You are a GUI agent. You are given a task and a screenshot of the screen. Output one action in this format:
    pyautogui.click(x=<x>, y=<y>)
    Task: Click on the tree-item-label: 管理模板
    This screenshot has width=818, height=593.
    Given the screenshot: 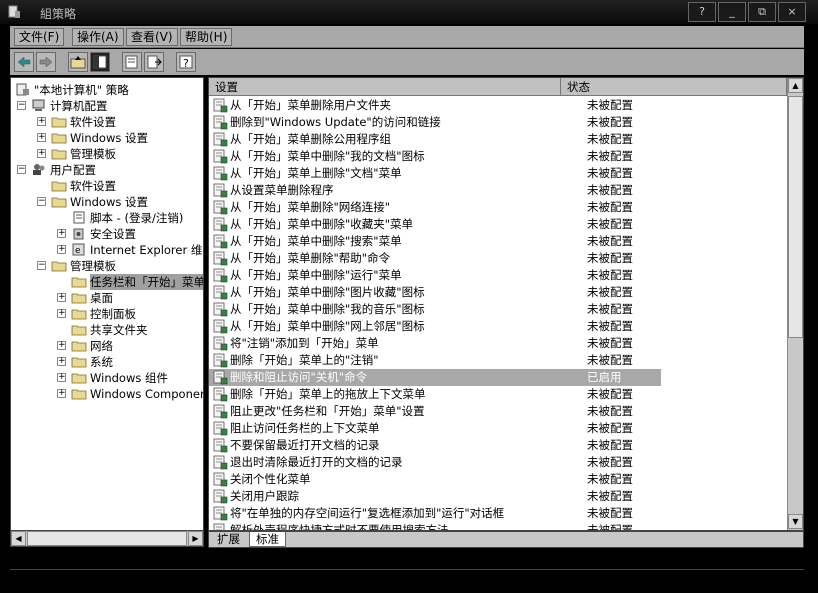 What is the action you would take?
    pyautogui.click(x=93, y=154)
    